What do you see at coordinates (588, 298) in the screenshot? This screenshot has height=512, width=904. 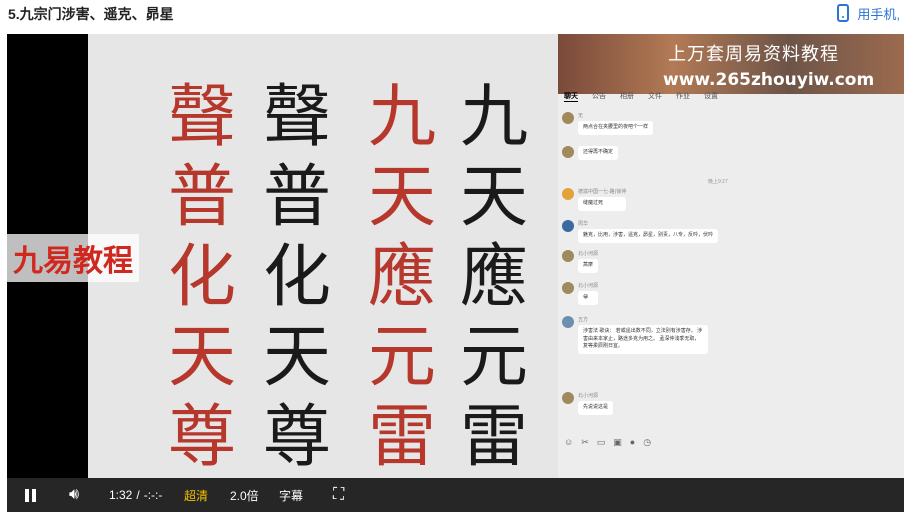 I see `message-bubble: 😀` at bounding box center [588, 298].